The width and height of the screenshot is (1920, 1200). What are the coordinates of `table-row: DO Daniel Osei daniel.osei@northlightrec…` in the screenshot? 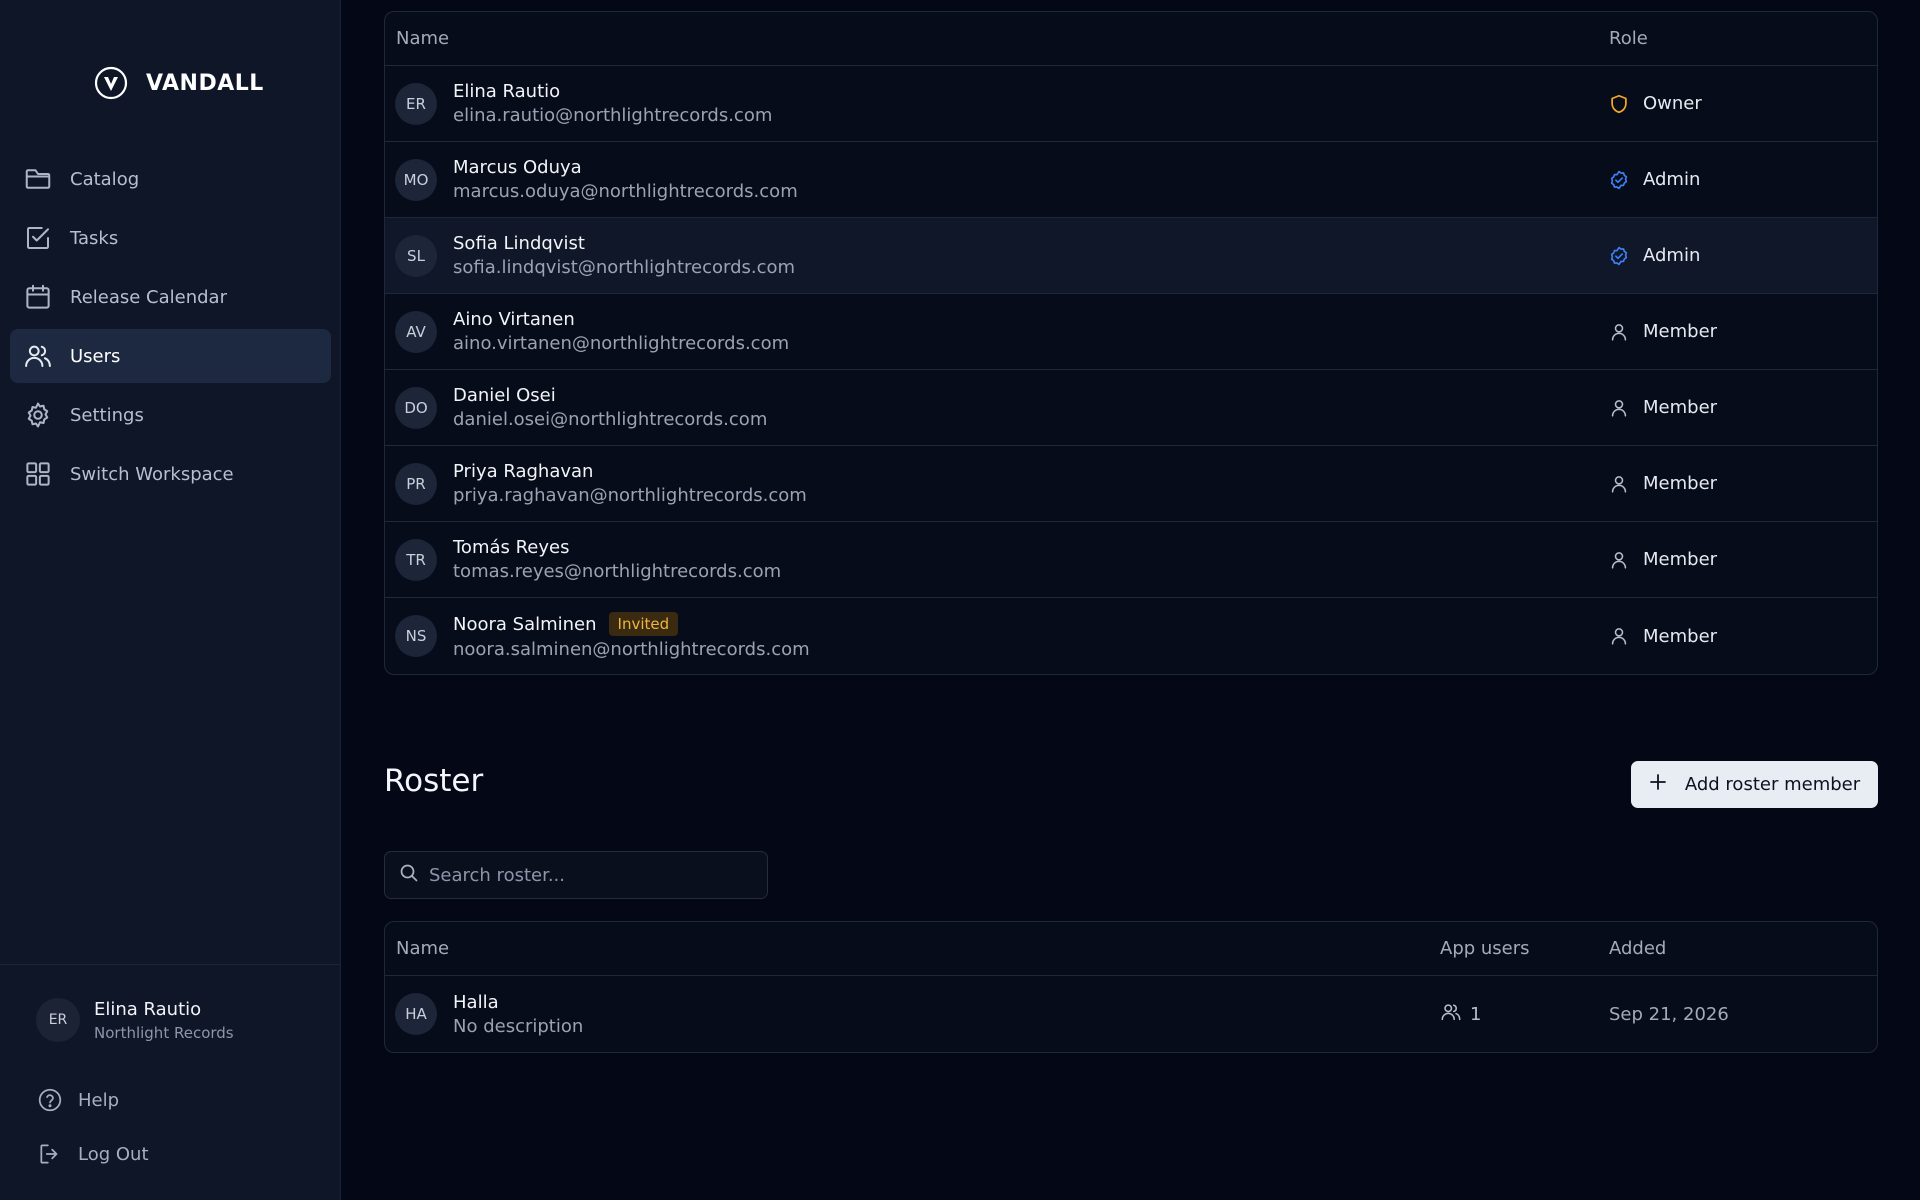 It's located at (1131, 408).